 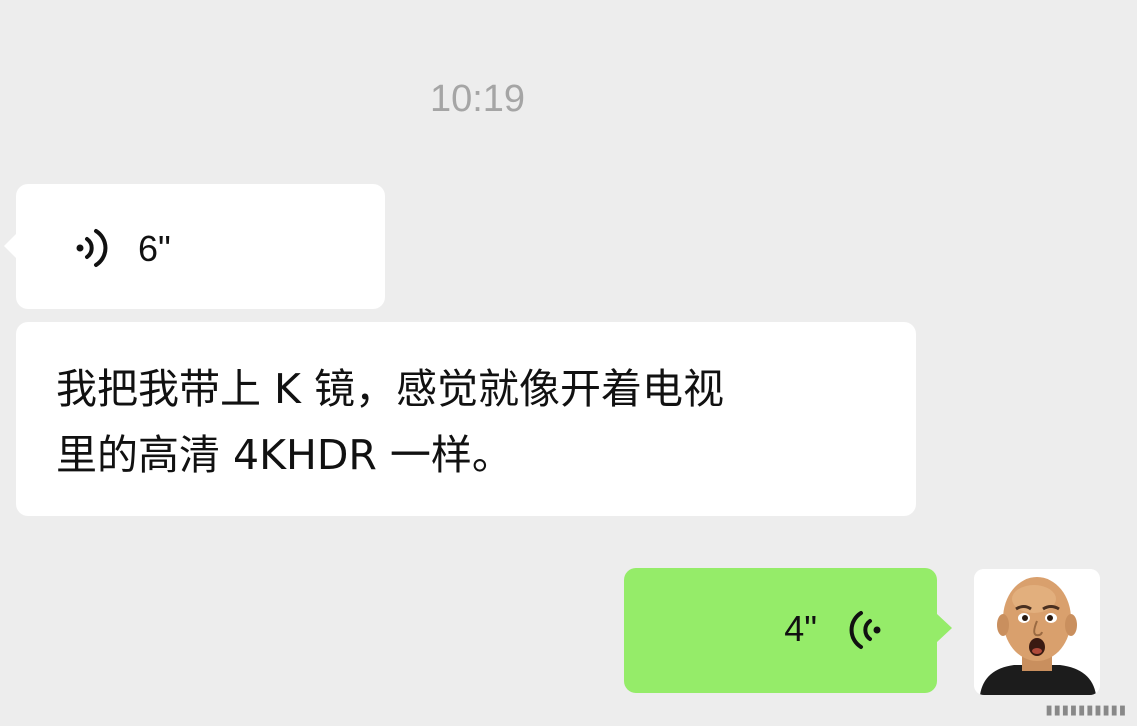 I want to click on incoming-voice-message: 6", so click(x=194, y=246).